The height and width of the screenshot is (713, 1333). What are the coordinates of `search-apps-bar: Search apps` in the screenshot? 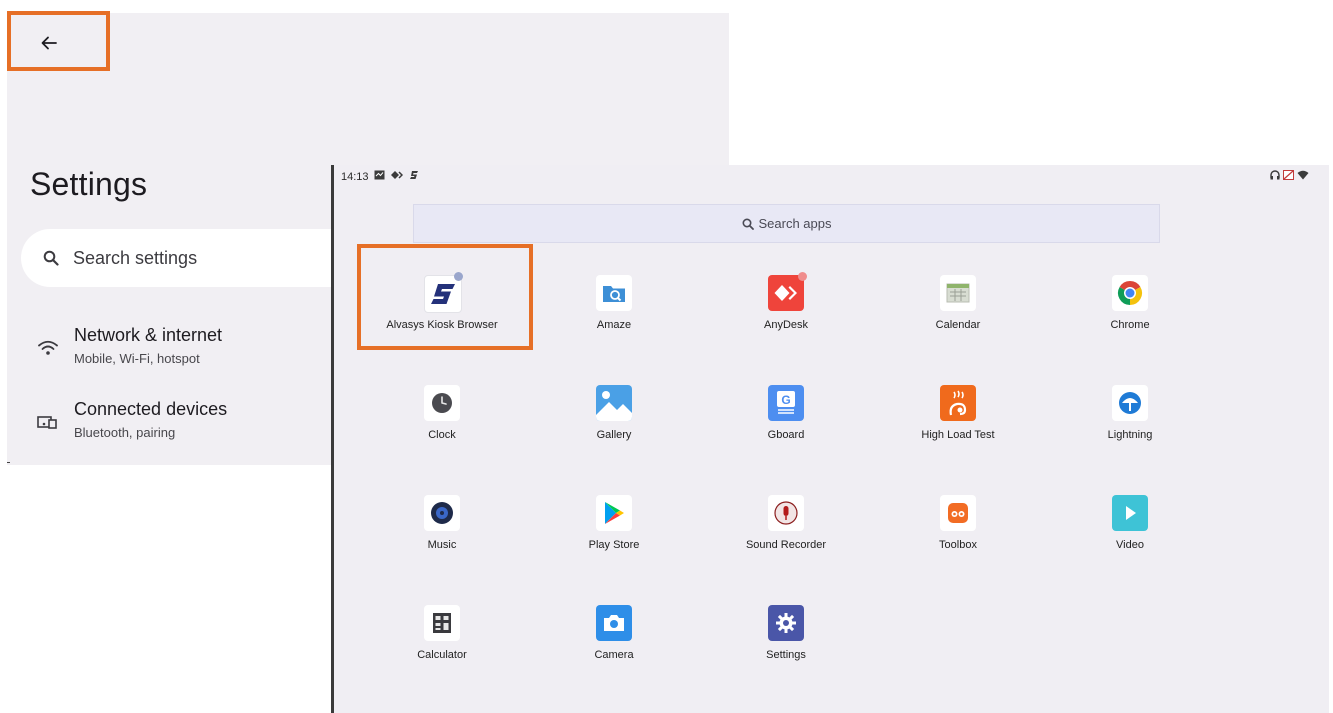 It's located at (786, 223).